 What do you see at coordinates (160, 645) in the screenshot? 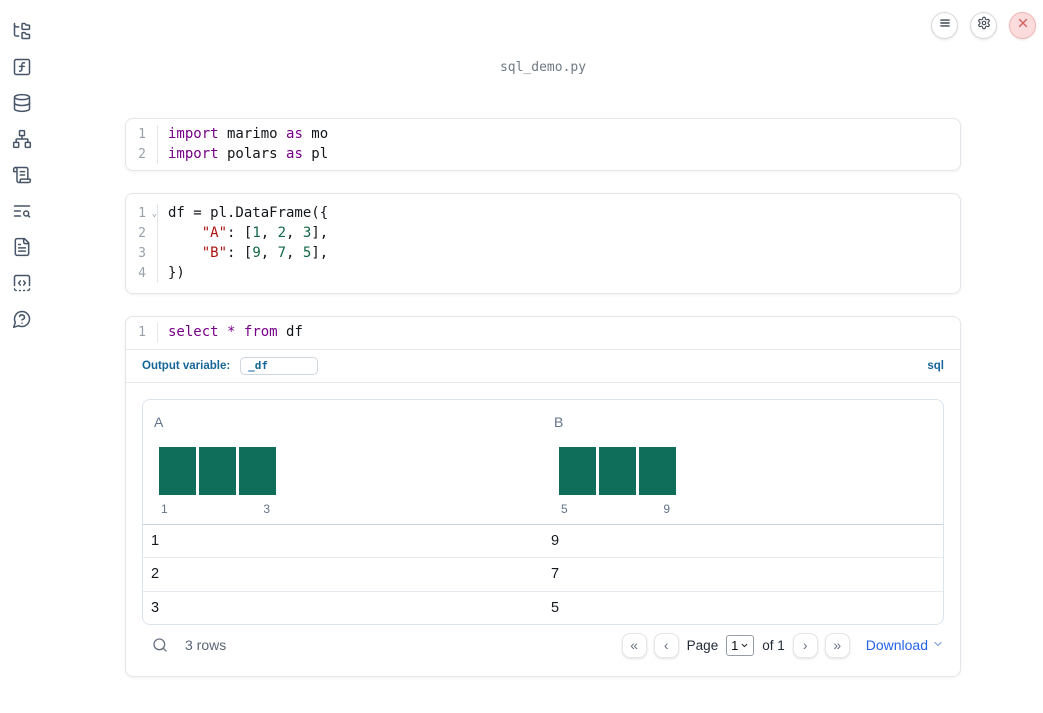
I see `search-icon` at bounding box center [160, 645].